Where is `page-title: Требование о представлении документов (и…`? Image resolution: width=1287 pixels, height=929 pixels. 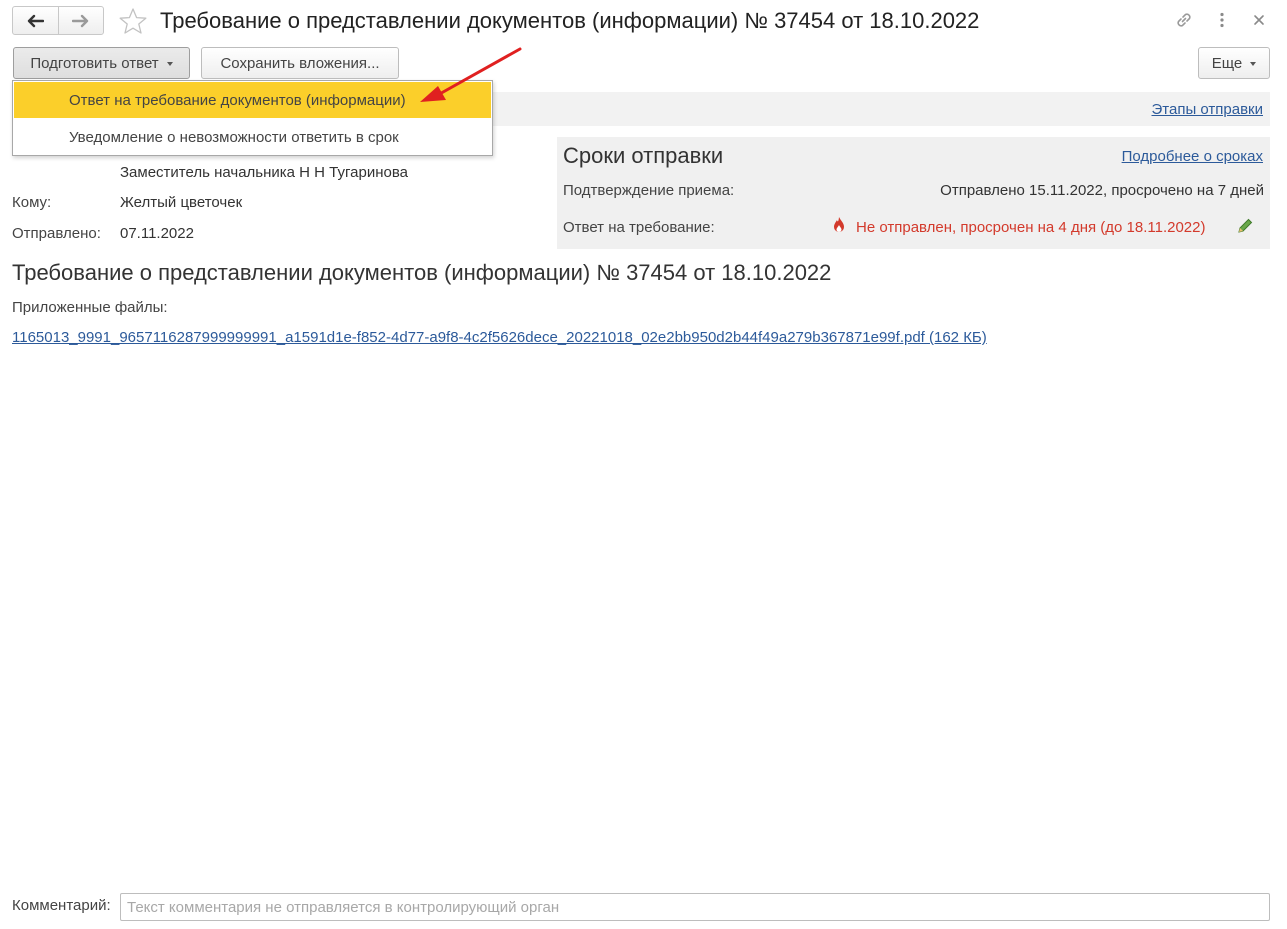 page-title: Требование о представлении документов (и… is located at coordinates (570, 20).